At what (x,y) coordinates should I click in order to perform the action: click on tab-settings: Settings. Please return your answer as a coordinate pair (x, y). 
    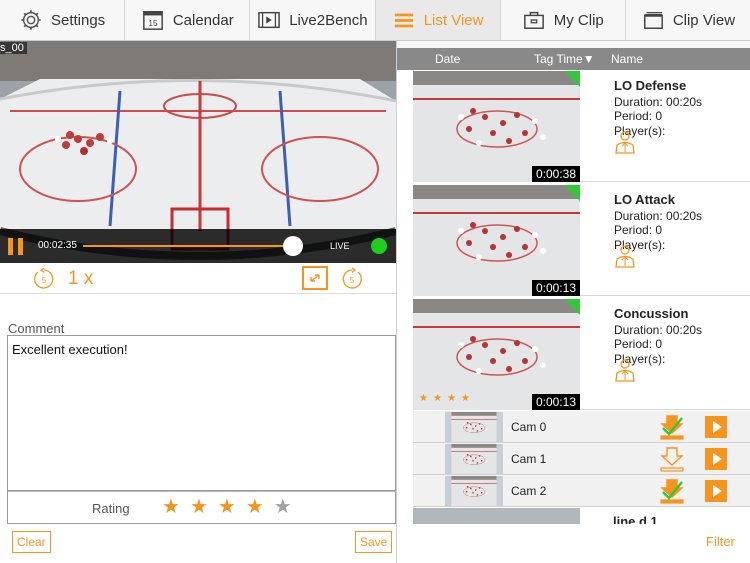
    Looking at the image, I should click on (63, 20).